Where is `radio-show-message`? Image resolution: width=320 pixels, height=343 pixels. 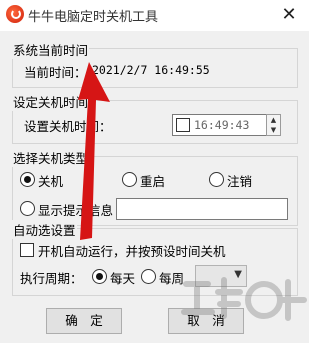
radio-show-message is located at coordinates (27, 208).